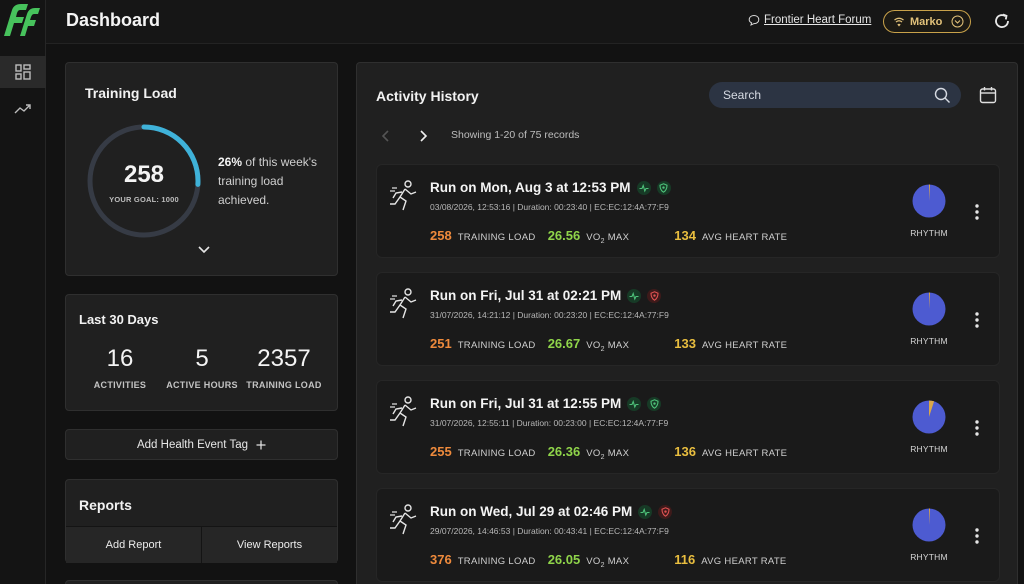 This screenshot has width=1024, height=584. Describe the element at coordinates (530, 187) in the screenshot. I see `activity-title: Run on Mon, Aug 3 at 12:53 PM` at that location.